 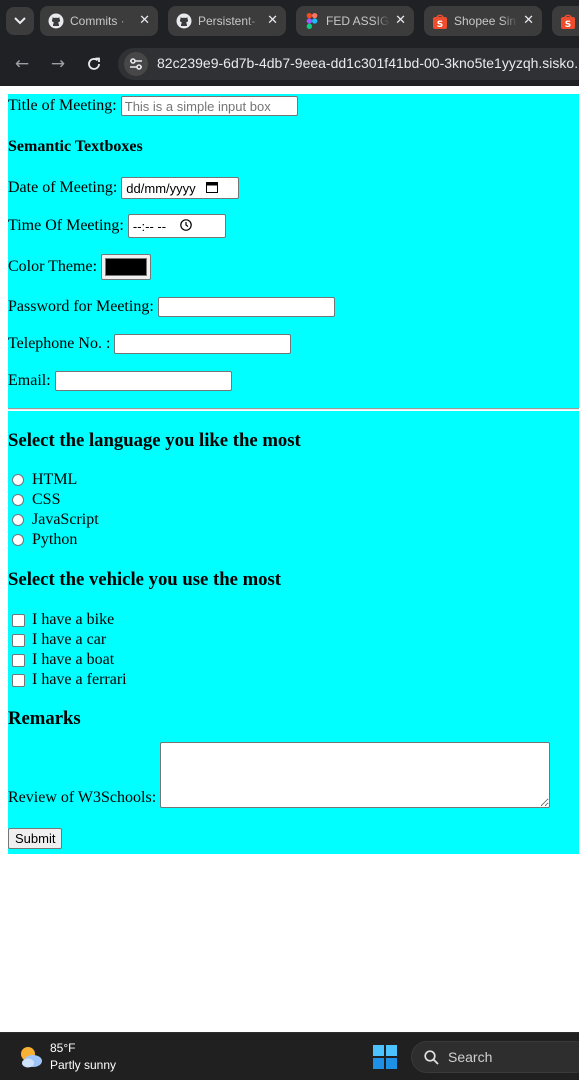 What do you see at coordinates (29, 380) in the screenshot?
I see `email-label: Email:` at bounding box center [29, 380].